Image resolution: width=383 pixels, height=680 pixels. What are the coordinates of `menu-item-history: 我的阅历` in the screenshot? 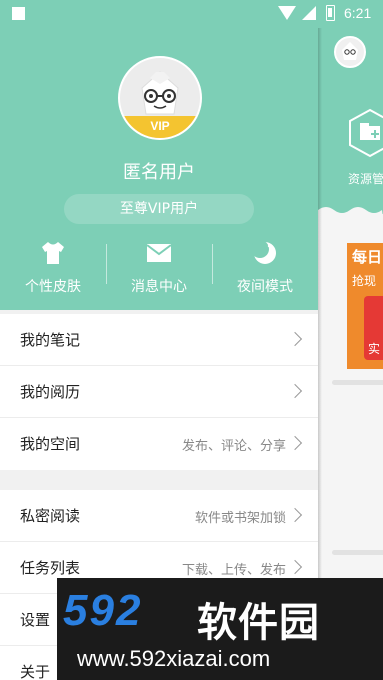 It's located at (159, 392).